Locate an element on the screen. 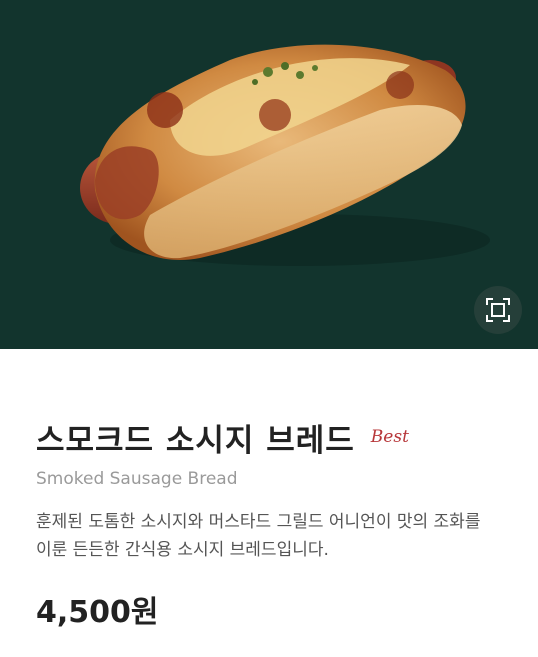  best-badge: Best is located at coordinates (389, 437).